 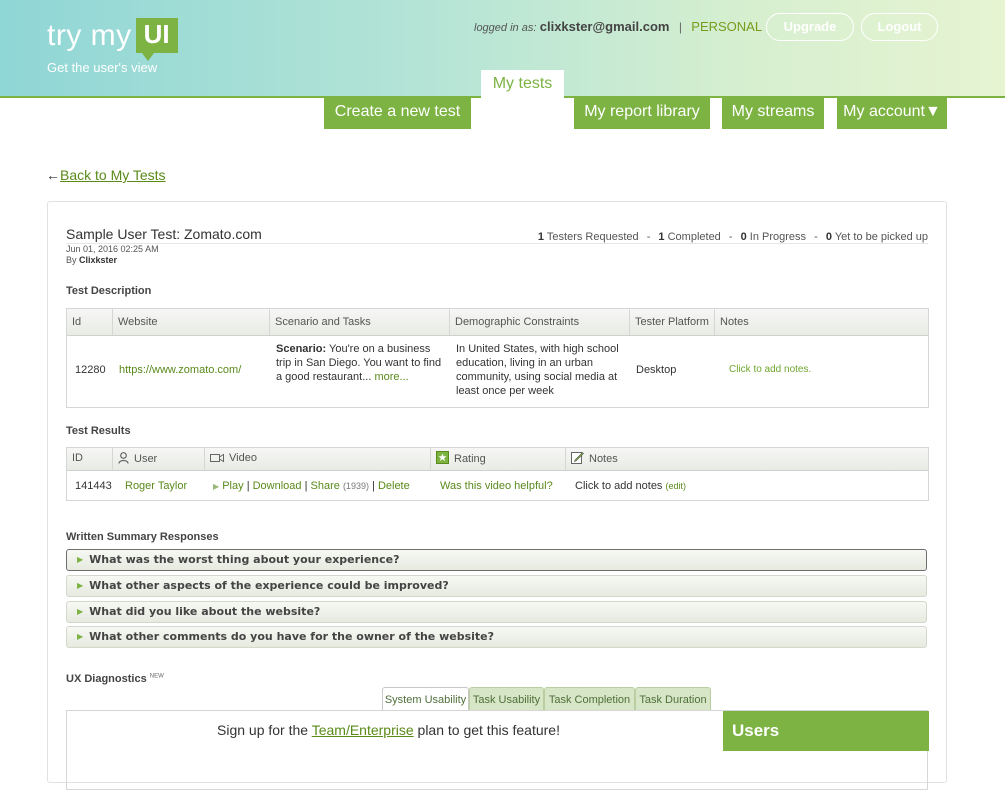 What do you see at coordinates (93, 486) in the screenshot?
I see `result-id: 141443` at bounding box center [93, 486].